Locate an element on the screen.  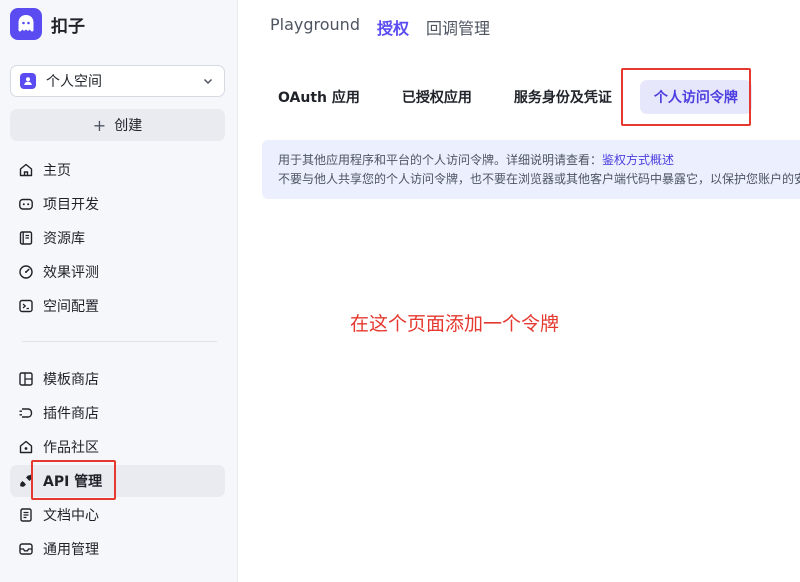
plugin-icon is located at coordinates (26, 413).